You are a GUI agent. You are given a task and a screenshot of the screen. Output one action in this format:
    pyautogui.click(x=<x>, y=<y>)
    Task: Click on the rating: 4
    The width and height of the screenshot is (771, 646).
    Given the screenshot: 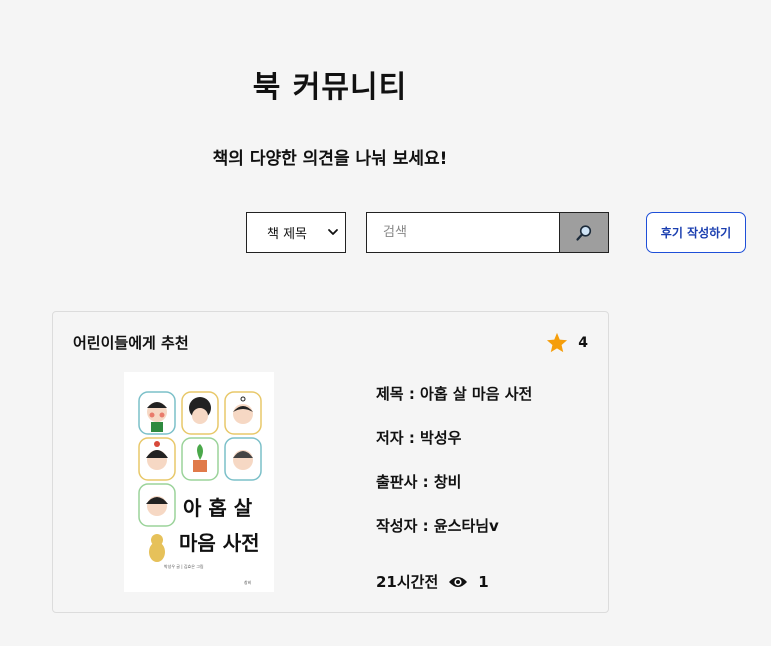 What is the action you would take?
    pyautogui.click(x=567, y=342)
    